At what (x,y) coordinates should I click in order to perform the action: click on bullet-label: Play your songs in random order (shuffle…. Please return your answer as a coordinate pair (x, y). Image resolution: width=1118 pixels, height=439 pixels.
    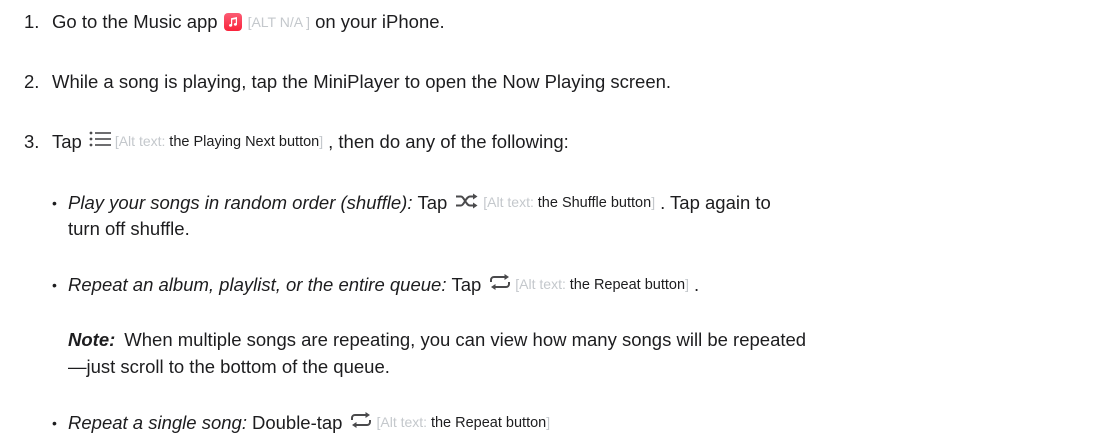
    Looking at the image, I should click on (240, 202).